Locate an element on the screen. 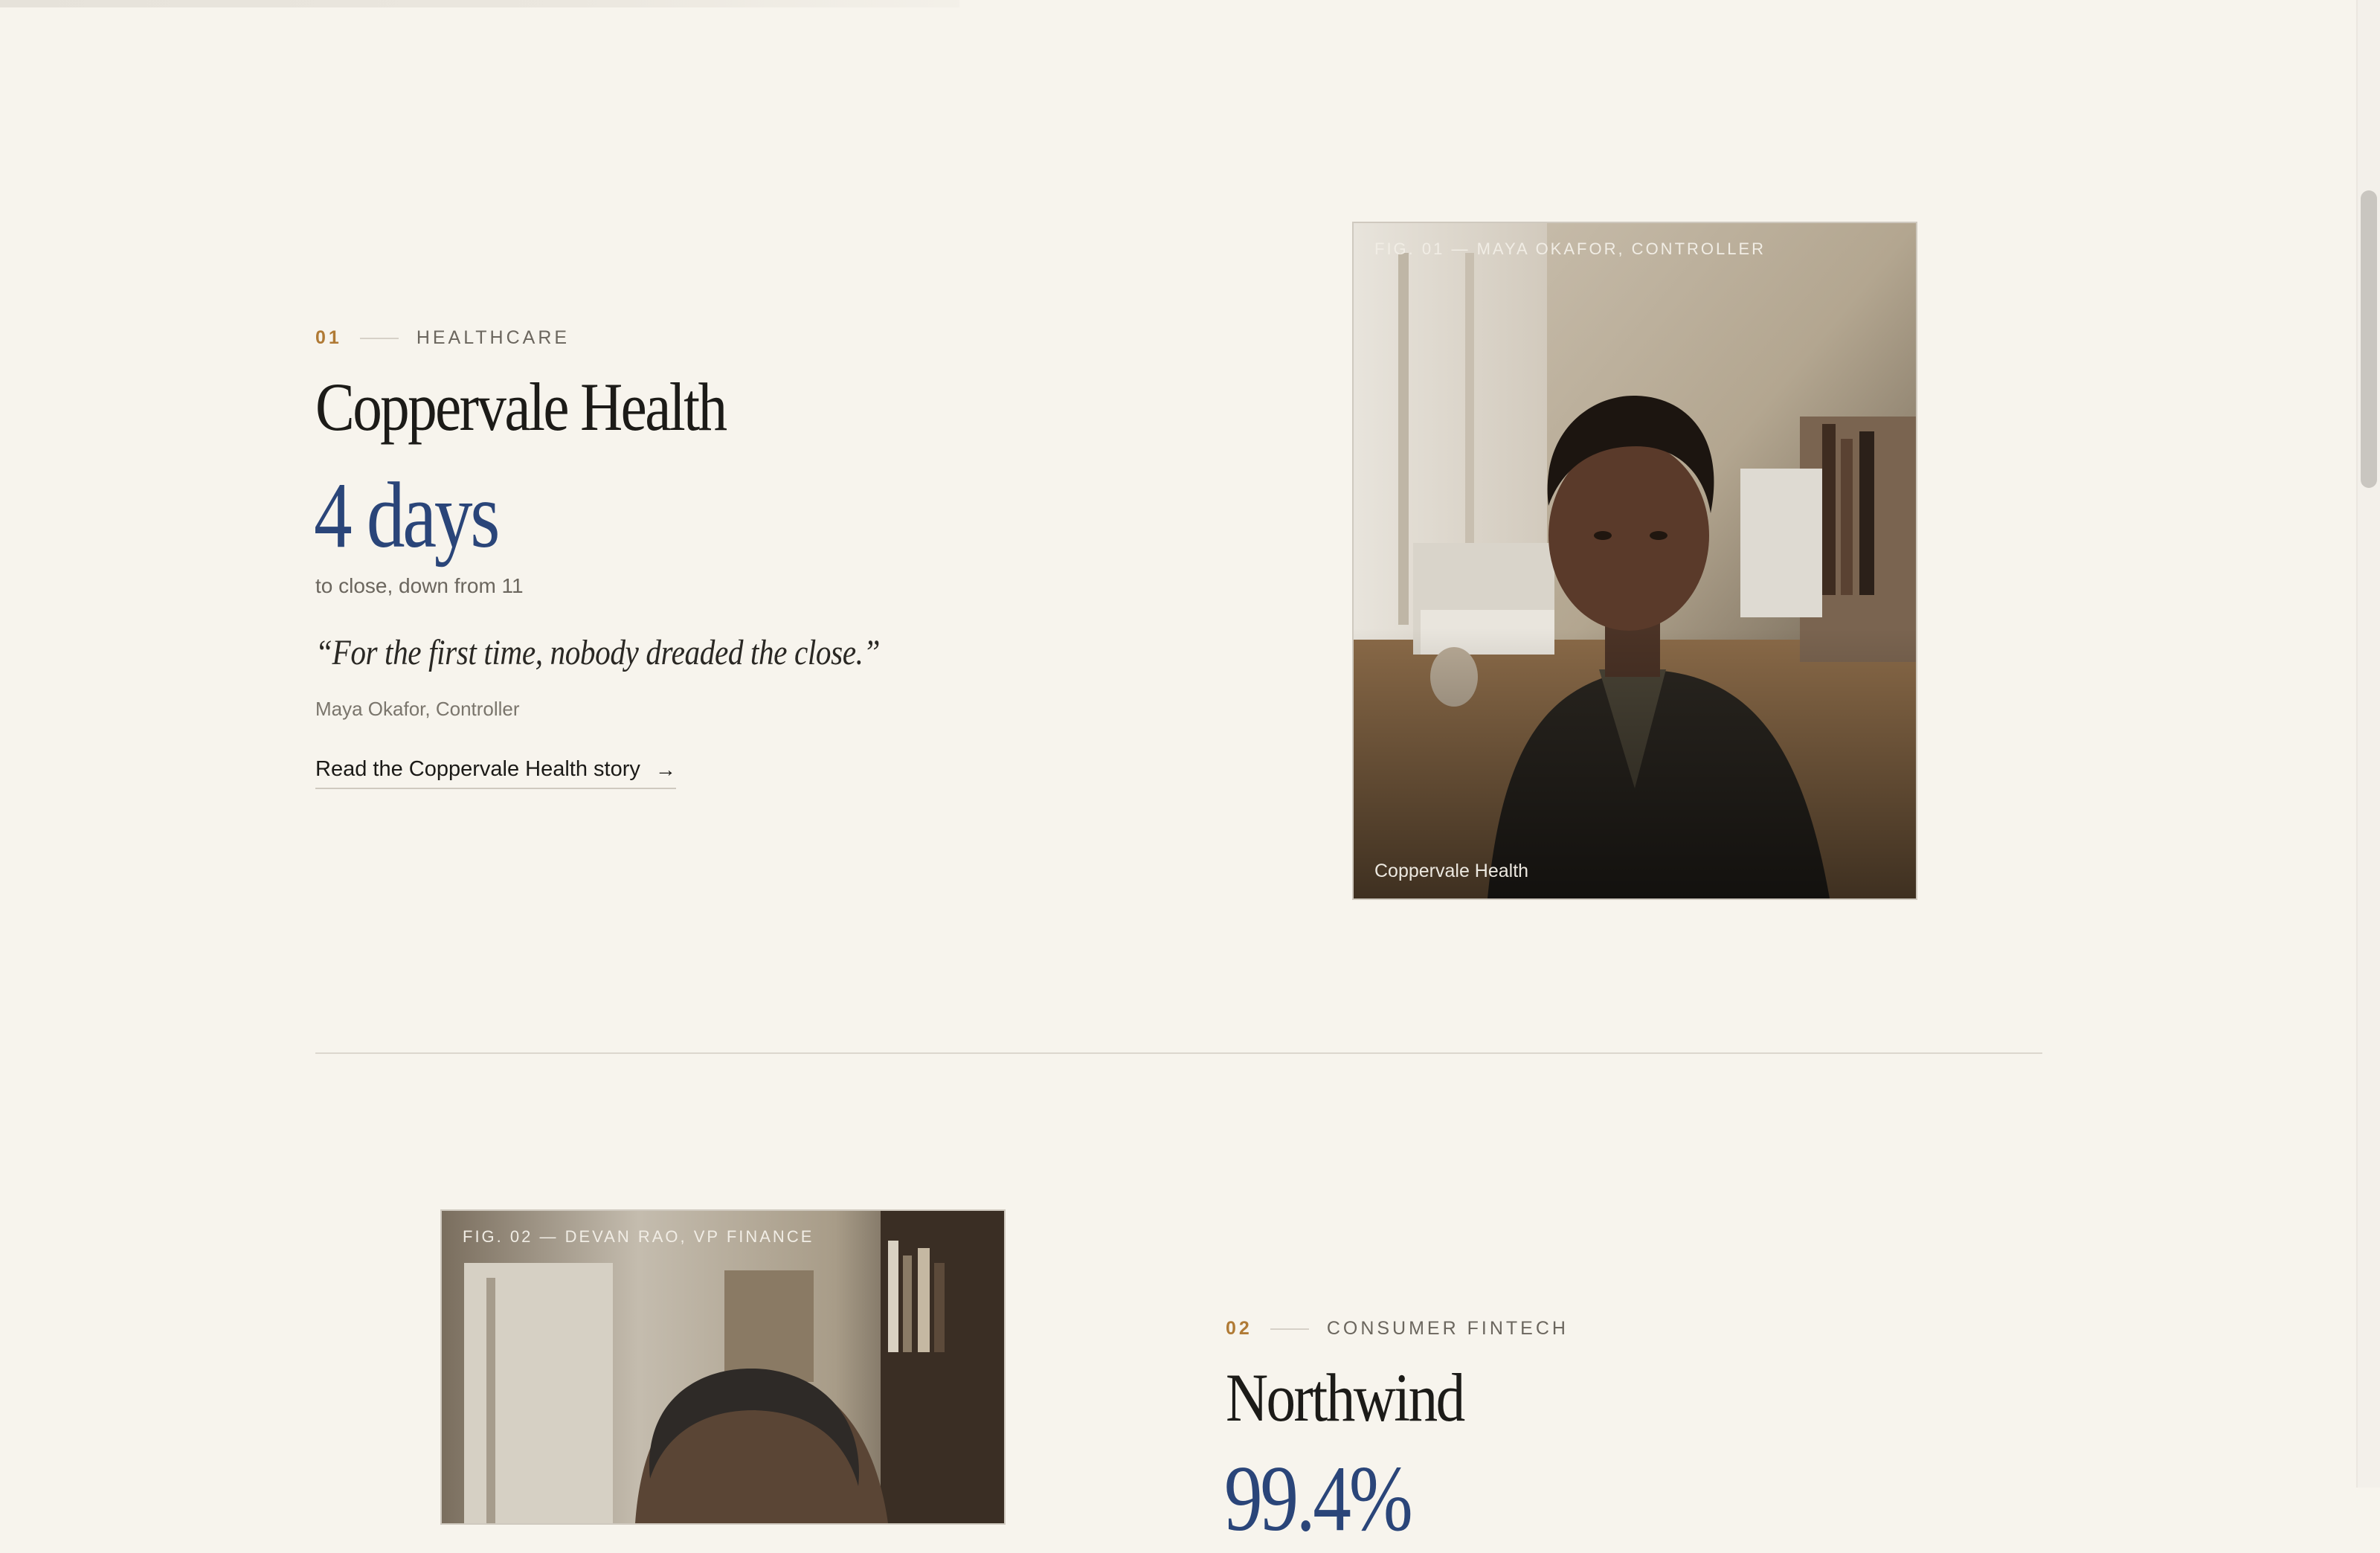  figure-caption: Coppervale Health is located at coordinates (1452, 871).